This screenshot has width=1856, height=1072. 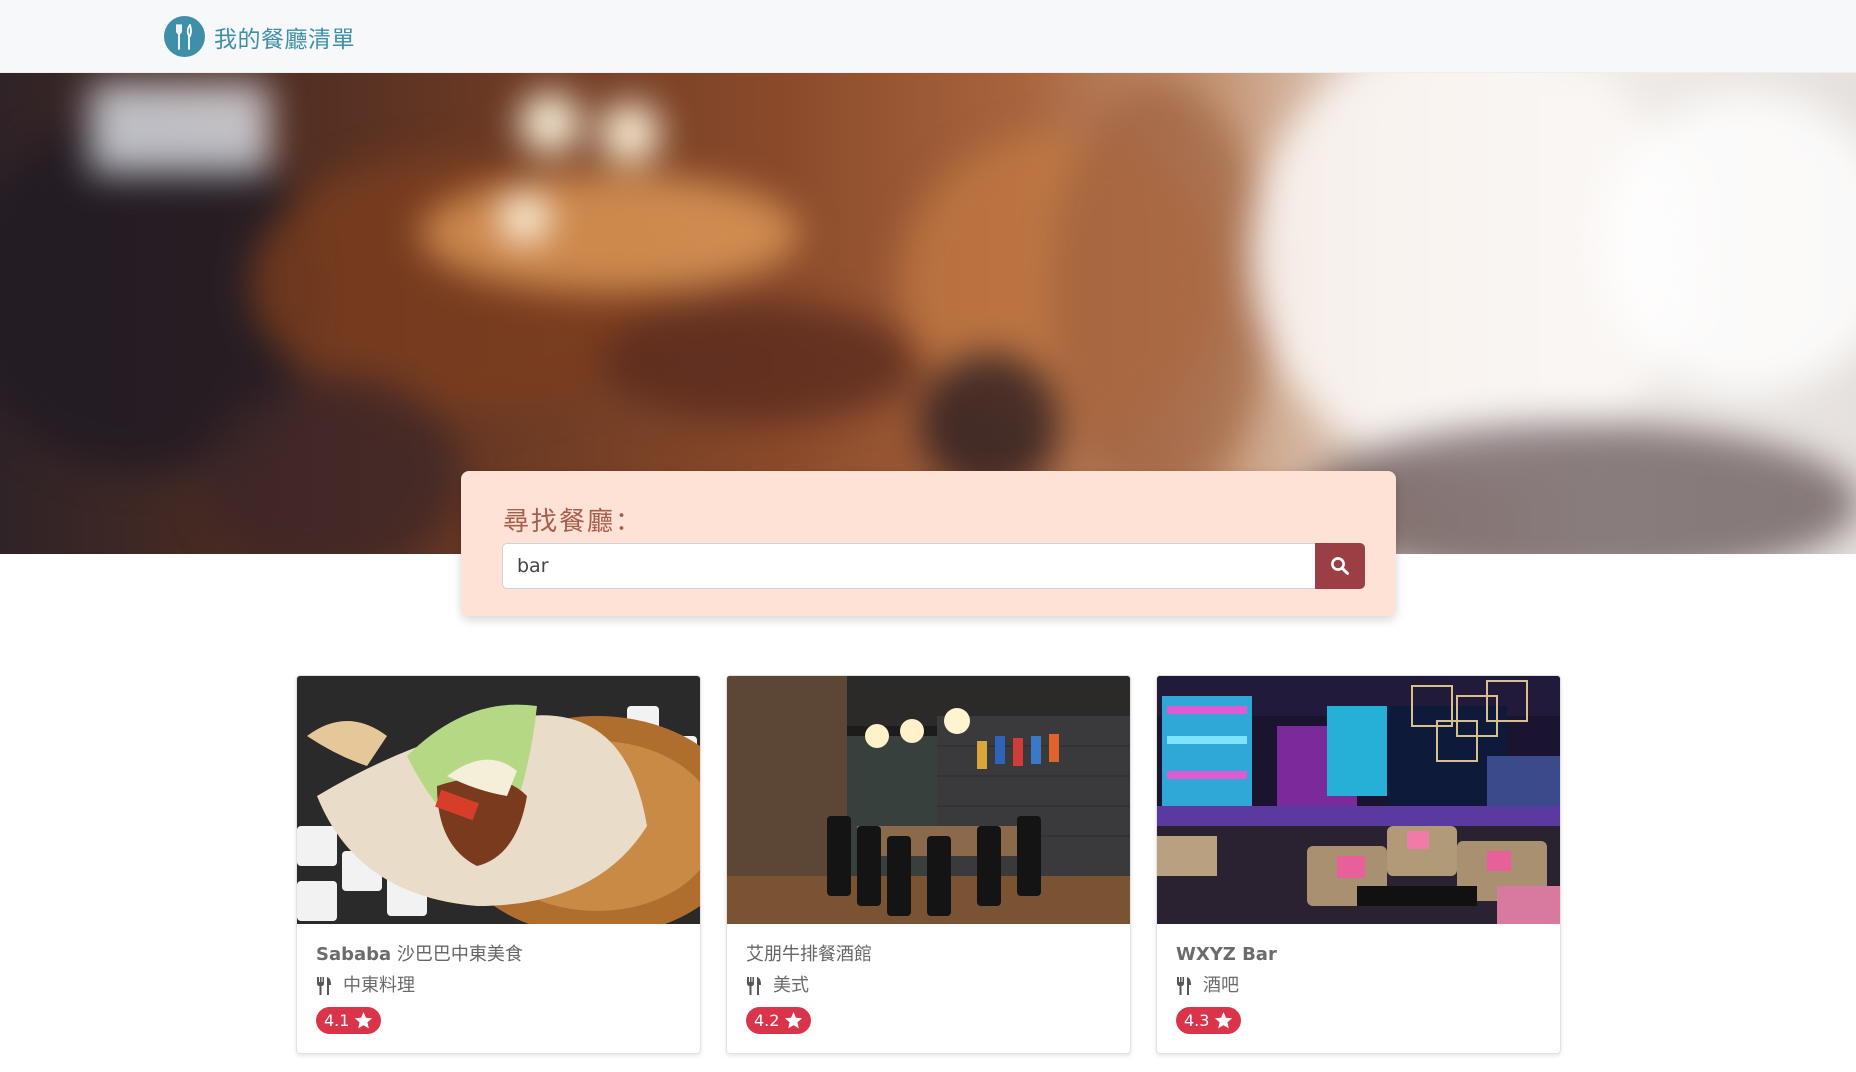 What do you see at coordinates (928, 36) in the screenshot?
I see `navbar: 我的餐廳清單` at bounding box center [928, 36].